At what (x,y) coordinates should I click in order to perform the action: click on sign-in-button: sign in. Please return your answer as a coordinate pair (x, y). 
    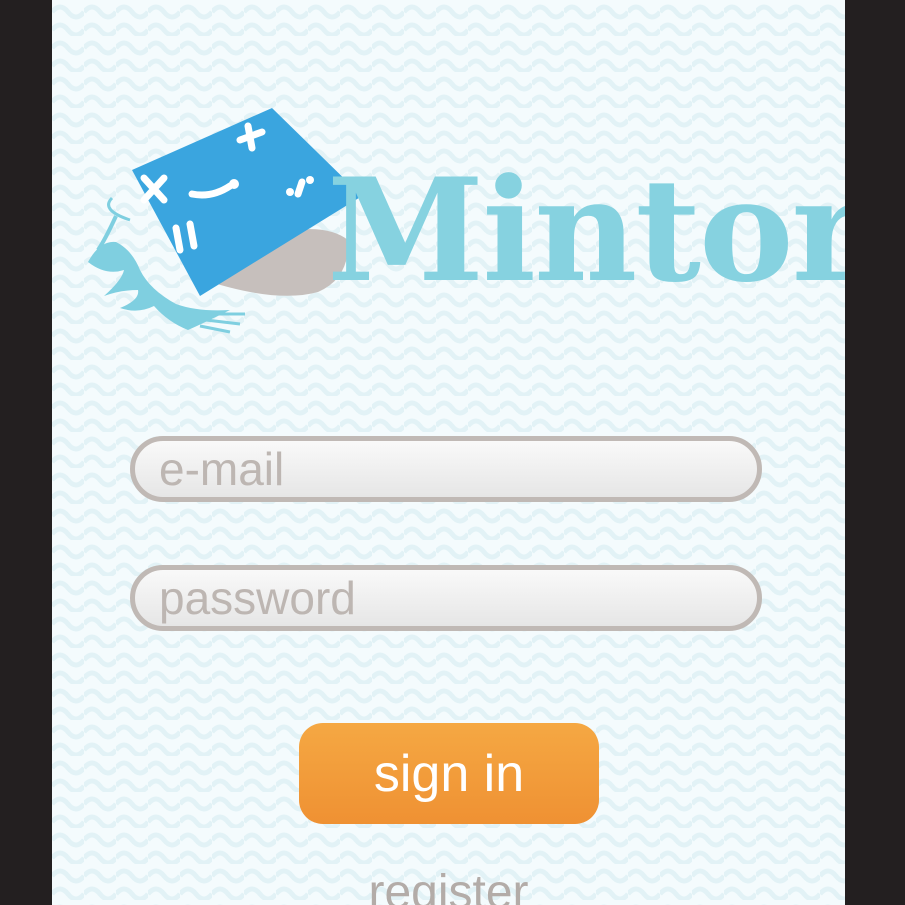
    Looking at the image, I should click on (449, 773).